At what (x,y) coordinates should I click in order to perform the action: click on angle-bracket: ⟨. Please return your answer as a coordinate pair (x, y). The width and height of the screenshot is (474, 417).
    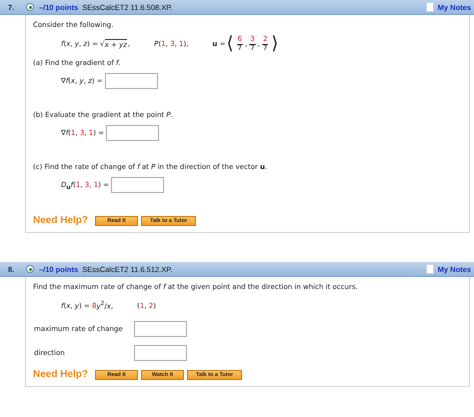
    Looking at the image, I should click on (230, 44).